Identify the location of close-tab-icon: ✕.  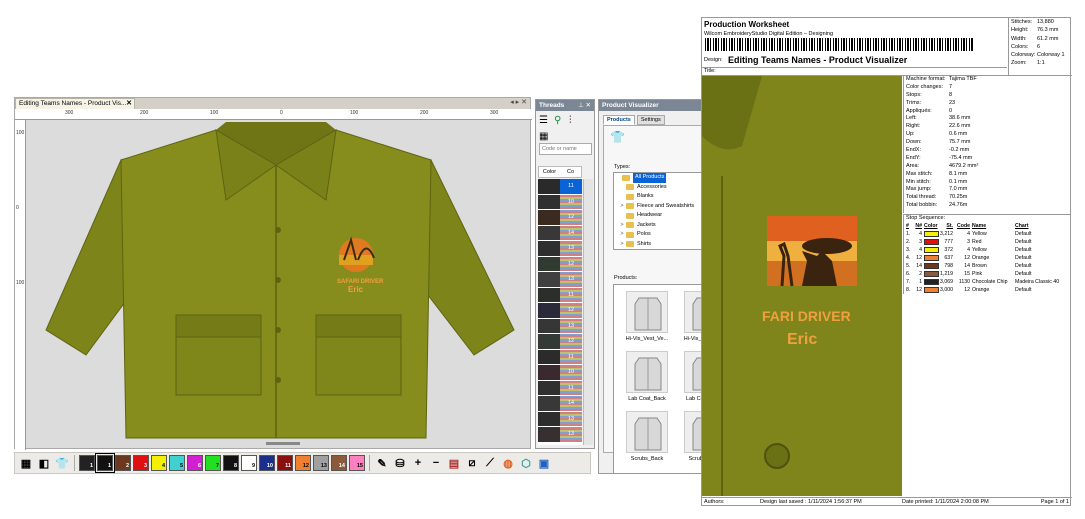
(129, 104).